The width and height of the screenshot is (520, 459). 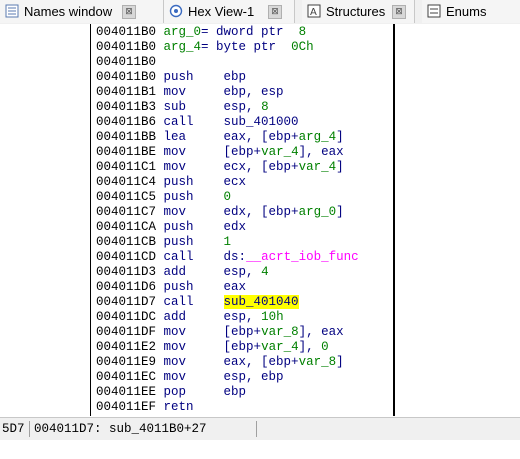 I want to click on line-operand: ebp, esp, so click(x=253, y=92).